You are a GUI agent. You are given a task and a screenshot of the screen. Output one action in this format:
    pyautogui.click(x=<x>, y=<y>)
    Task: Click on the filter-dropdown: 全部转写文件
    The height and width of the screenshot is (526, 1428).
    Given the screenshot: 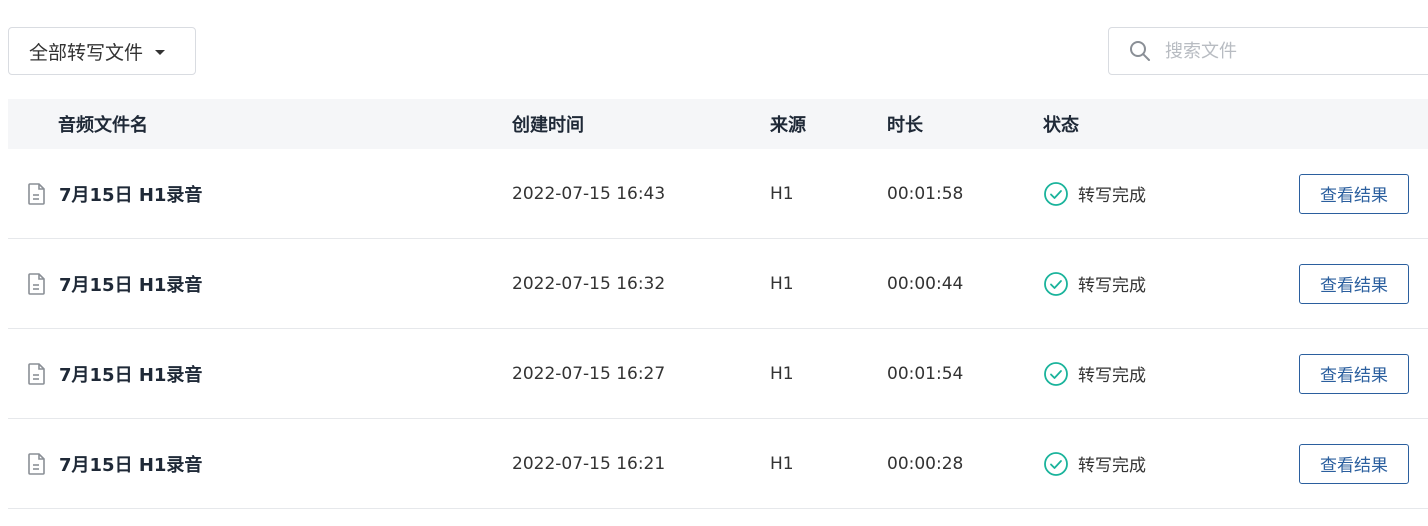 What is the action you would take?
    pyautogui.click(x=102, y=51)
    